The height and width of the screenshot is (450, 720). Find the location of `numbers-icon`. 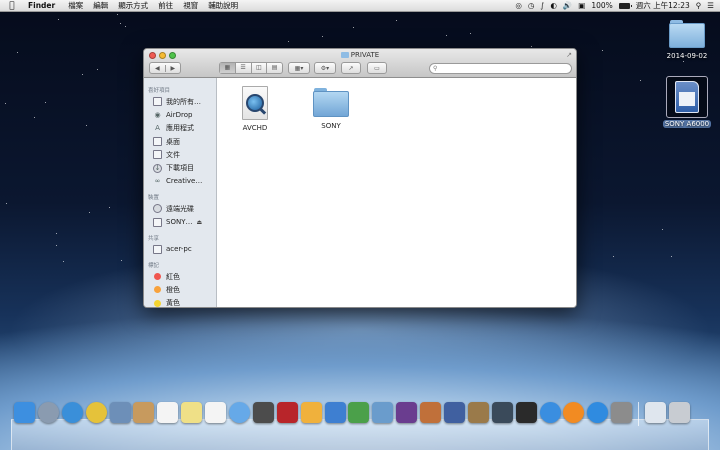

numbers-icon is located at coordinates (359, 412).